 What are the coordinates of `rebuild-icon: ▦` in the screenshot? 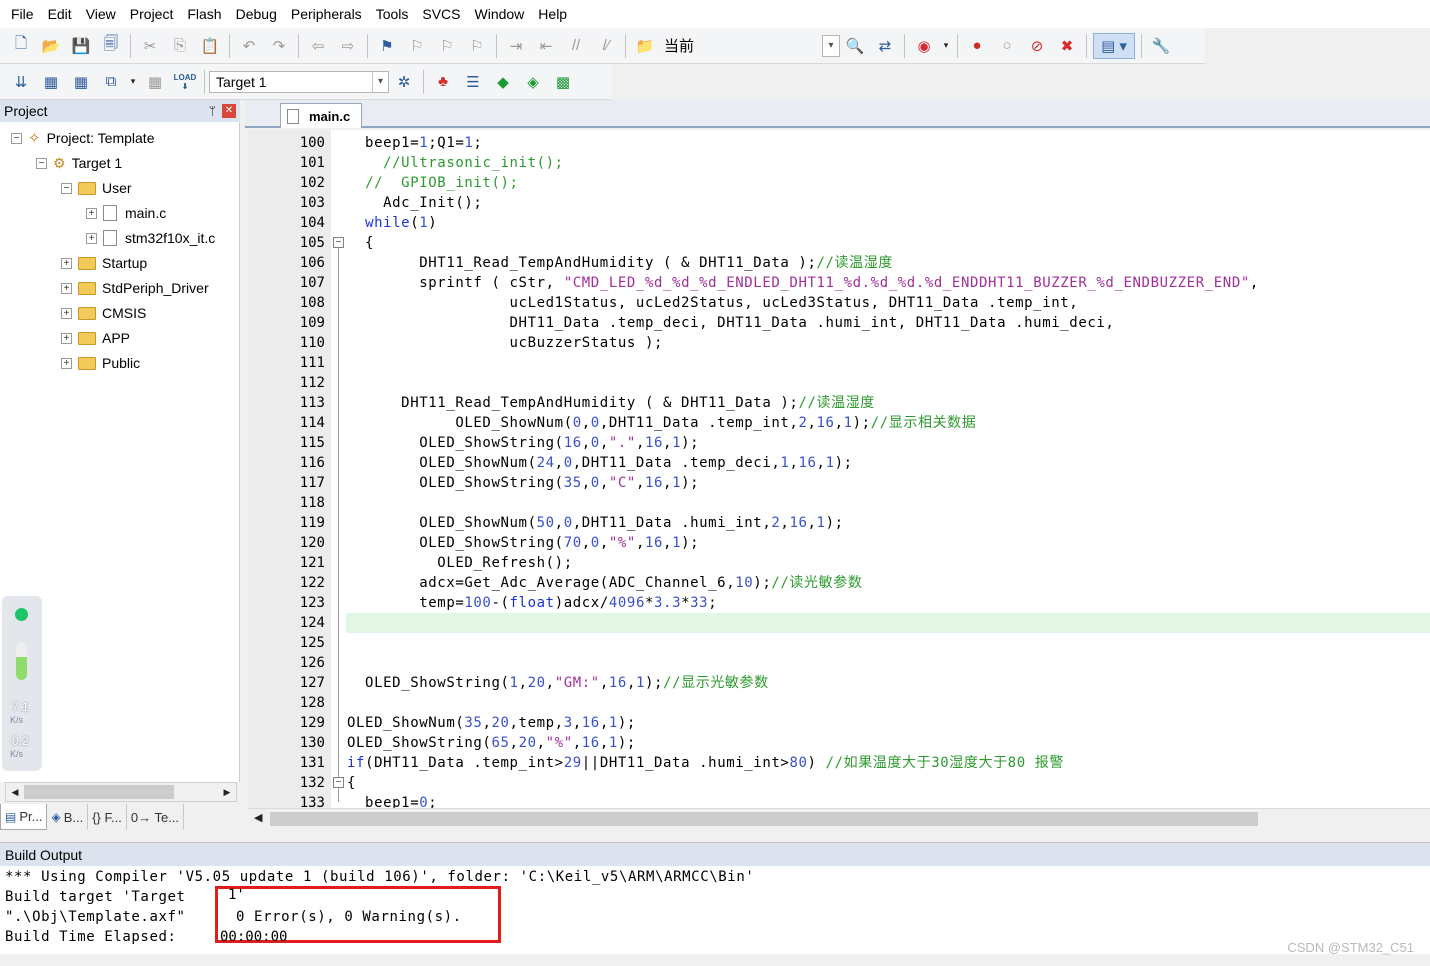 It's located at (81, 82).